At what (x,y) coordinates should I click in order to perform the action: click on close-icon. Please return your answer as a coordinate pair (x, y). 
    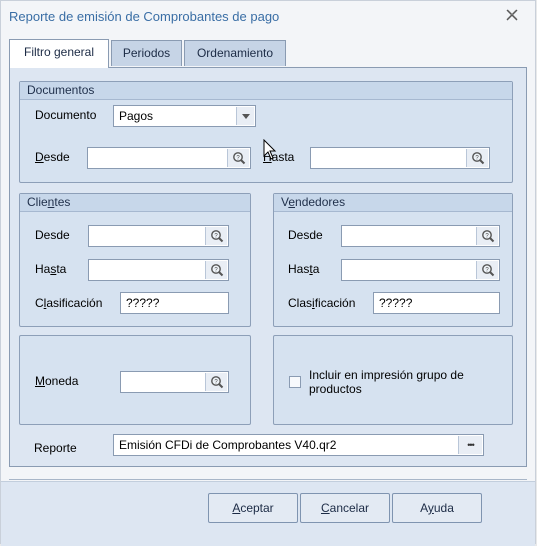
    Looking at the image, I should click on (512, 16).